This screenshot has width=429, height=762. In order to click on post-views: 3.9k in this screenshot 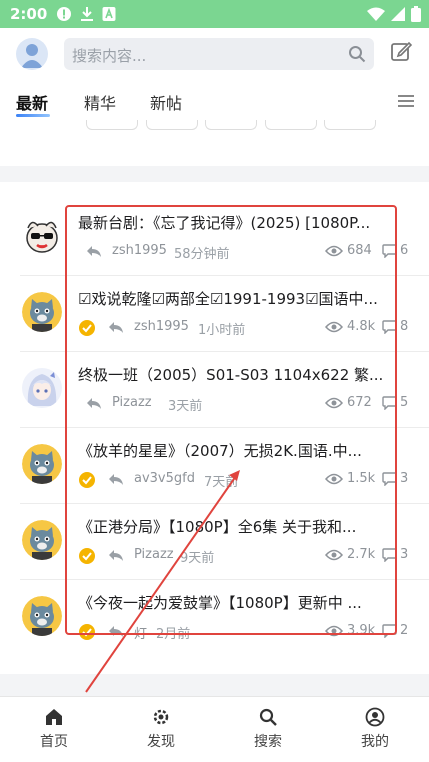, I will do `click(350, 630)`.